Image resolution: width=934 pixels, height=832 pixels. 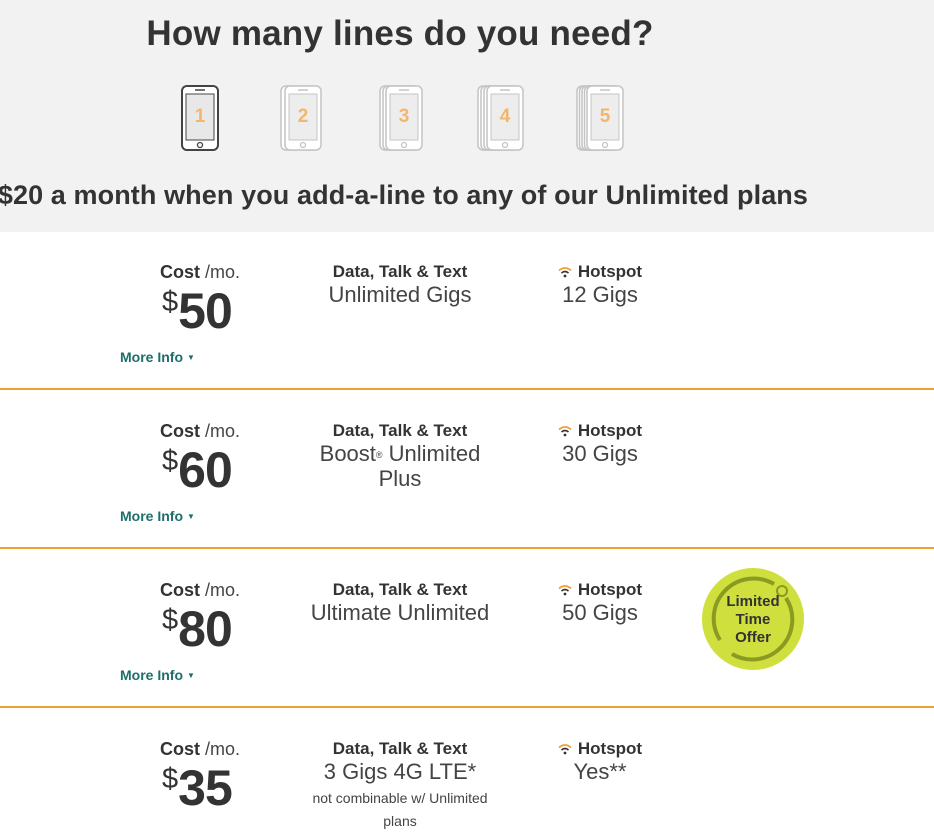 What do you see at coordinates (400, 602) in the screenshot?
I see `data-talk-text: Data, Talk & Text Ultimate Unlimited` at bounding box center [400, 602].